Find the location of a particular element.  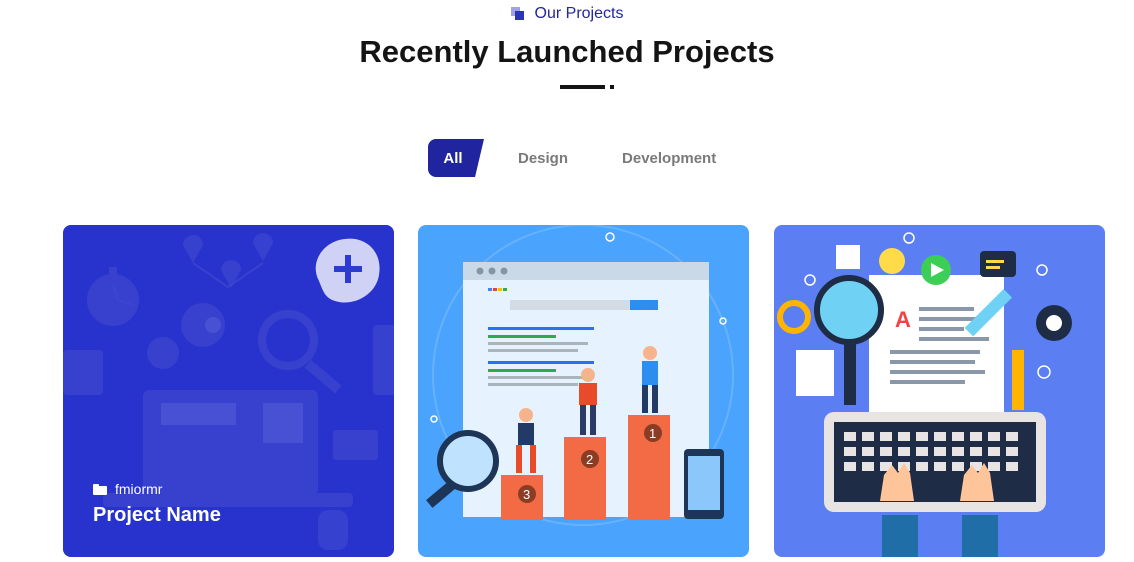

svg-text: A is located at coordinates (903, 319).